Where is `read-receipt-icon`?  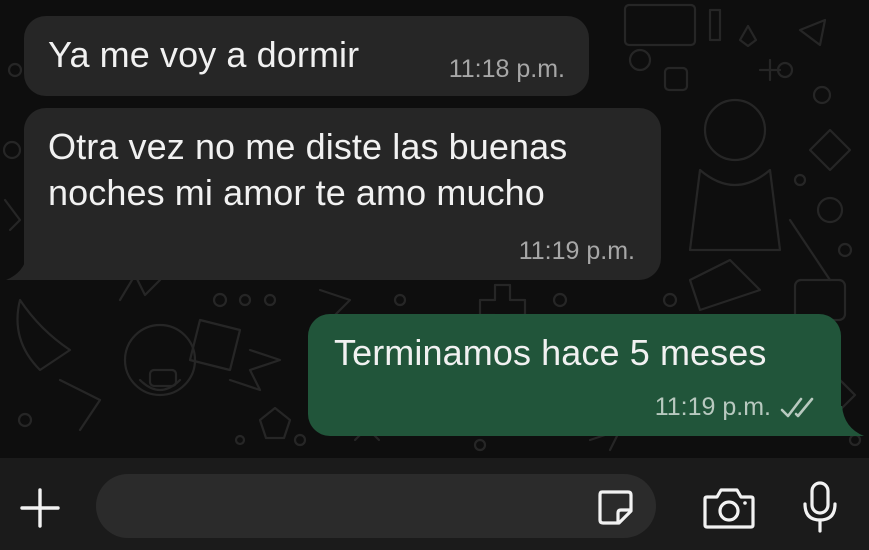
read-receipt-icon is located at coordinates (797, 407).